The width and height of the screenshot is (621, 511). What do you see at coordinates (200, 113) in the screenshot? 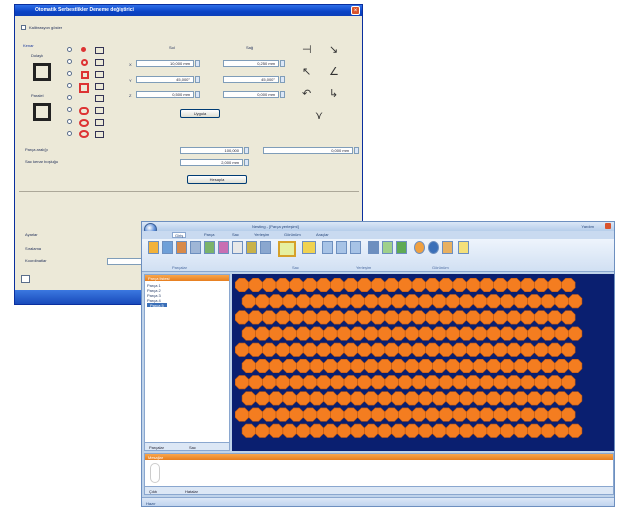
I see `apply-button: Uygula` at bounding box center [200, 113].